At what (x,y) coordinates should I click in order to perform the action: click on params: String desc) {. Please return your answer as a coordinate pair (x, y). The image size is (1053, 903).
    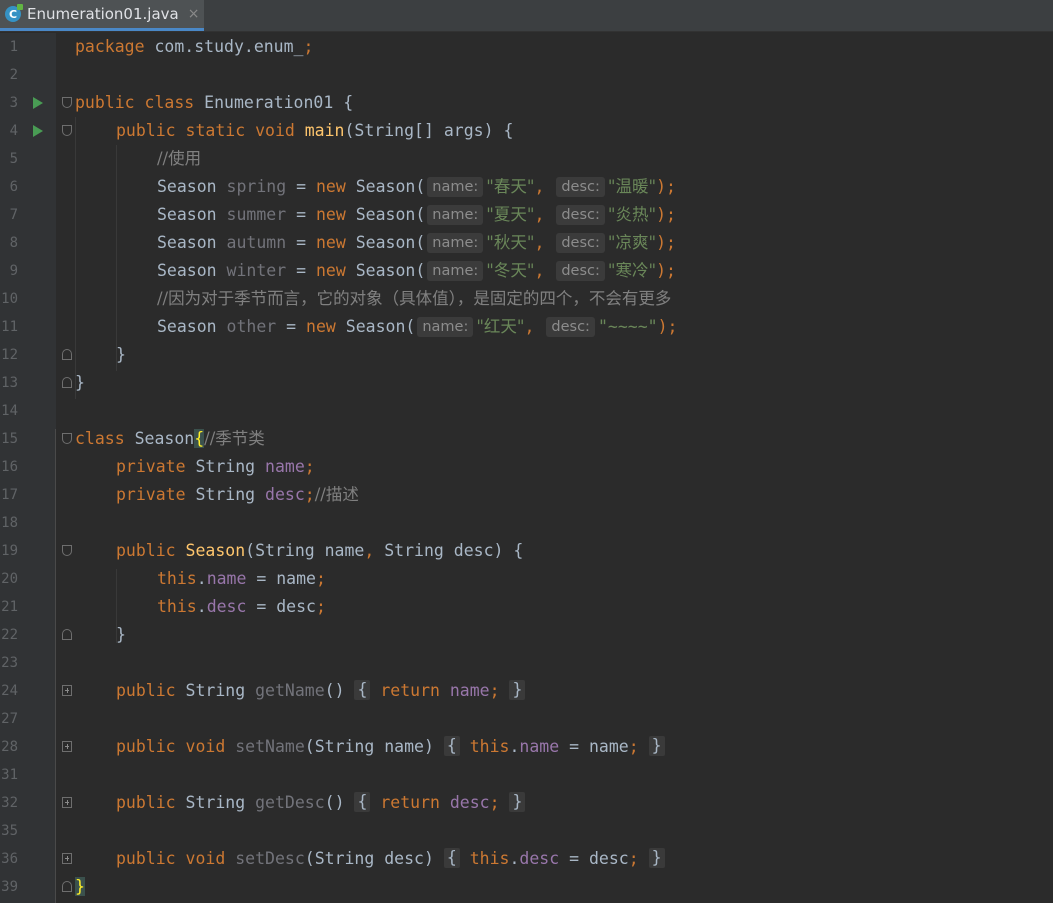
    Looking at the image, I should click on (449, 550).